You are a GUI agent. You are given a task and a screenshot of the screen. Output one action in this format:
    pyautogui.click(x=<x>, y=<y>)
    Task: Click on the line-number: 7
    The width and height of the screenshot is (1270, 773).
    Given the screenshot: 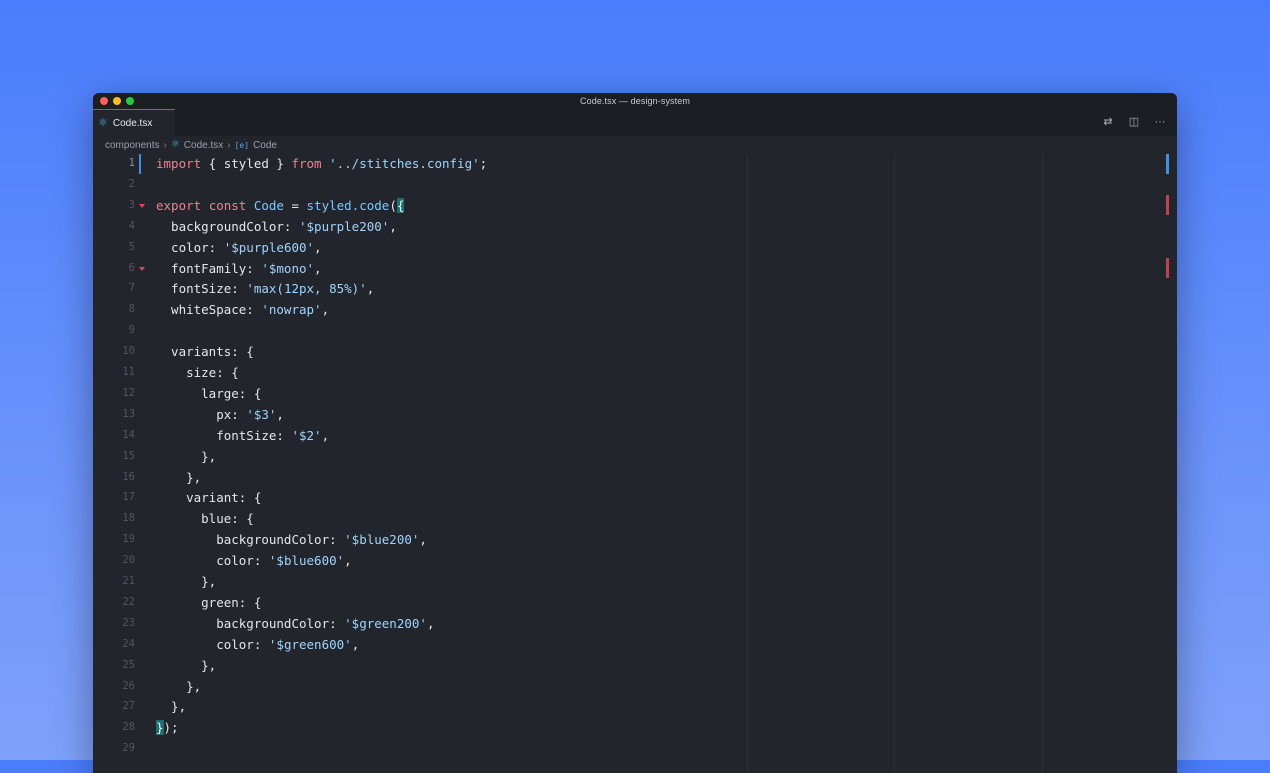 What is the action you would take?
    pyautogui.click(x=131, y=288)
    